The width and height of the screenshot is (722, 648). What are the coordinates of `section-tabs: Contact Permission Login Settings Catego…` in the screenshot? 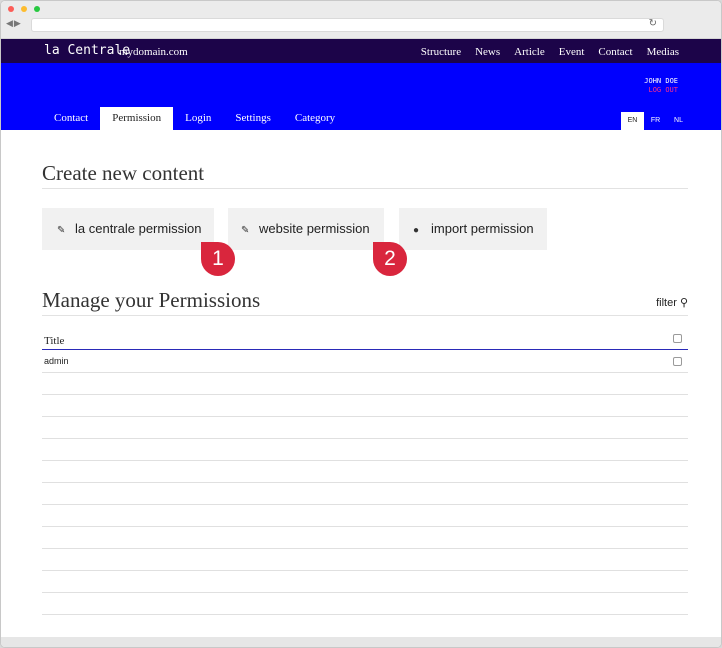 It's located at (194, 118).